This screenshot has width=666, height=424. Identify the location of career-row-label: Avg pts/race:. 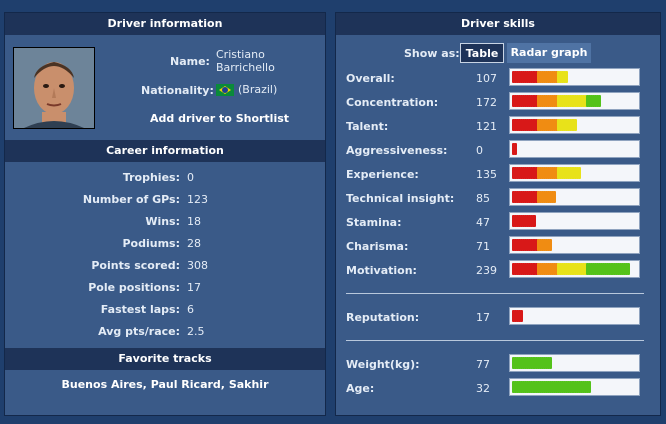
(139, 331).